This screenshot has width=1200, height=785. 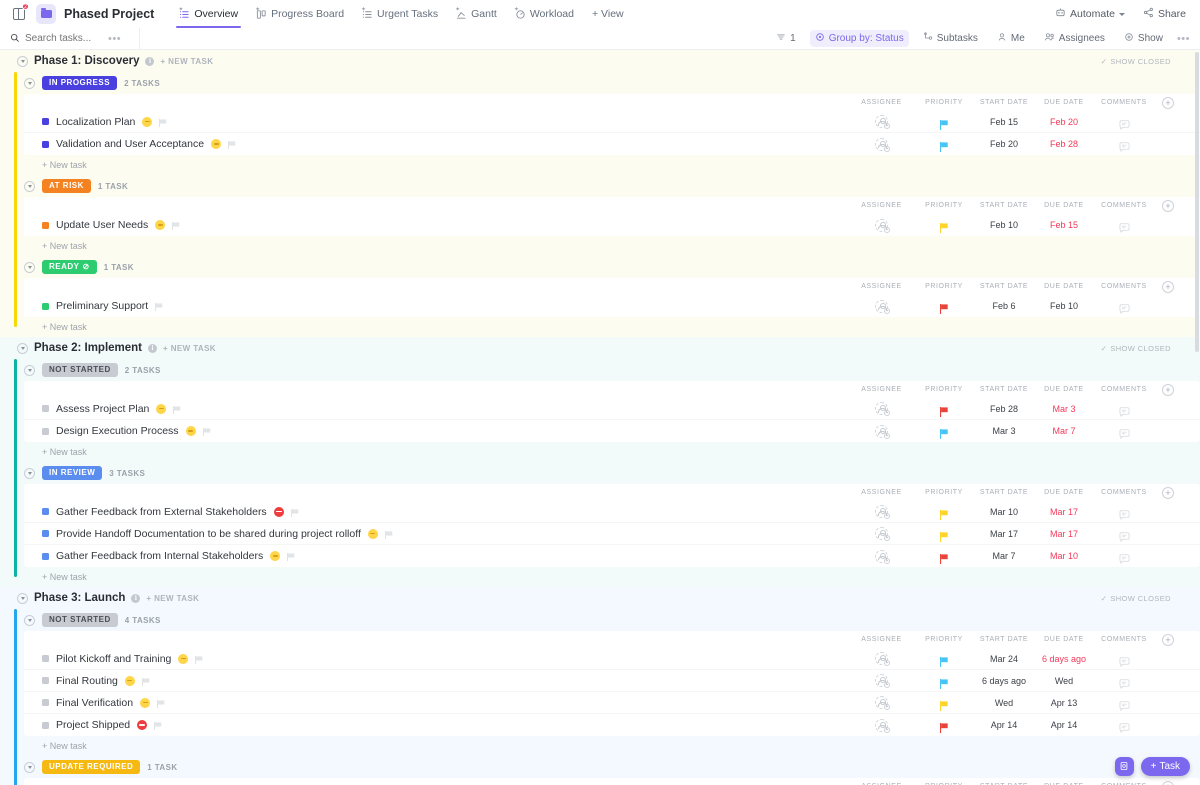 What do you see at coordinates (189, 348) in the screenshot?
I see `phase-new-task-link: + NEW TASK` at bounding box center [189, 348].